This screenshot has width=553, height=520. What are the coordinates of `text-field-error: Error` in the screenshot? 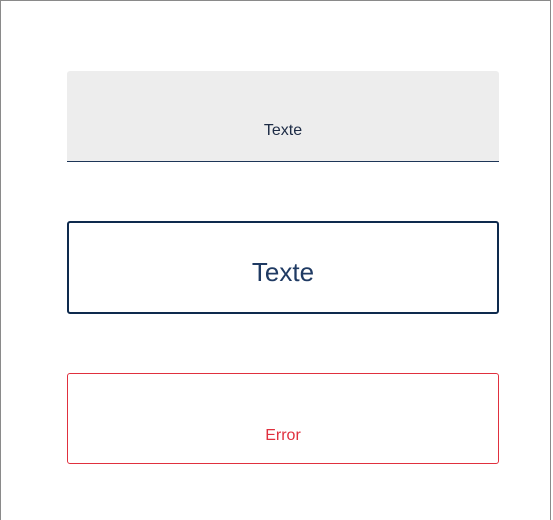 It's located at (283, 418).